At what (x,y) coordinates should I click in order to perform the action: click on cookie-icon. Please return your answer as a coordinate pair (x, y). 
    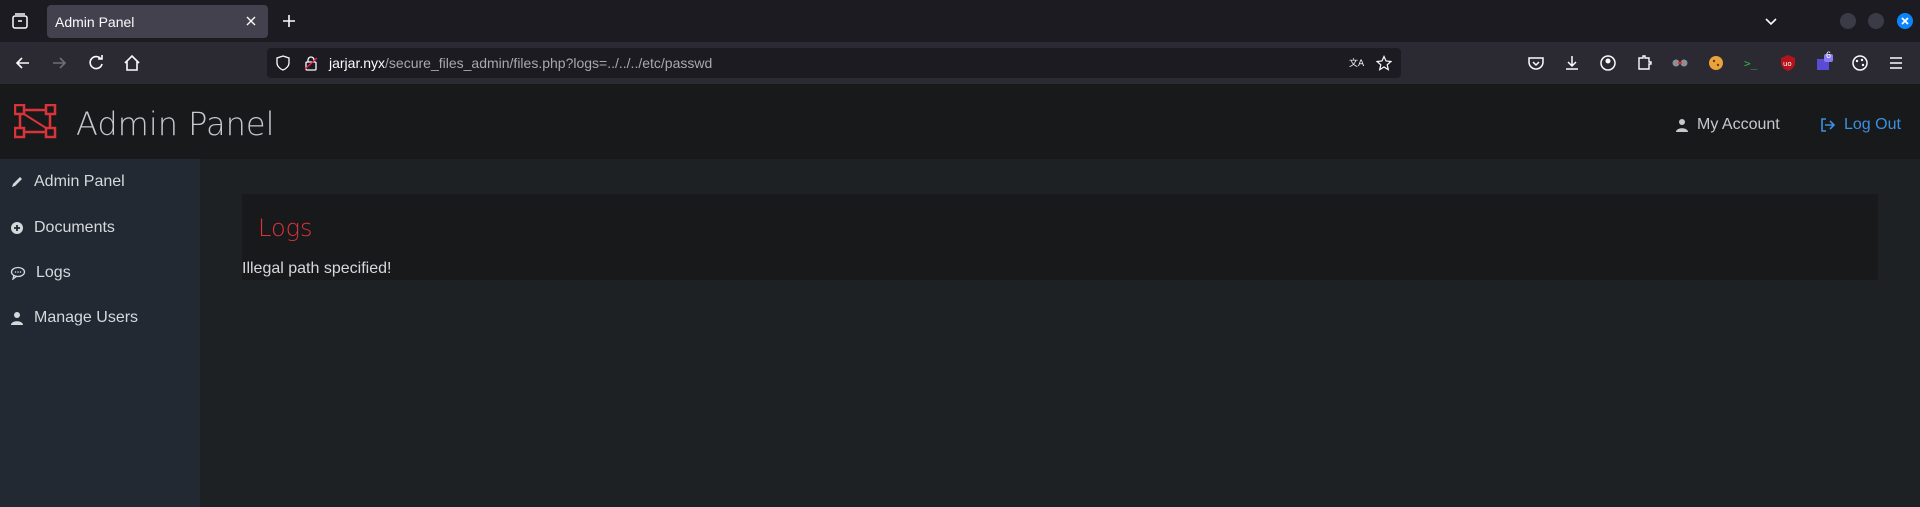
    Looking at the image, I should click on (1716, 63).